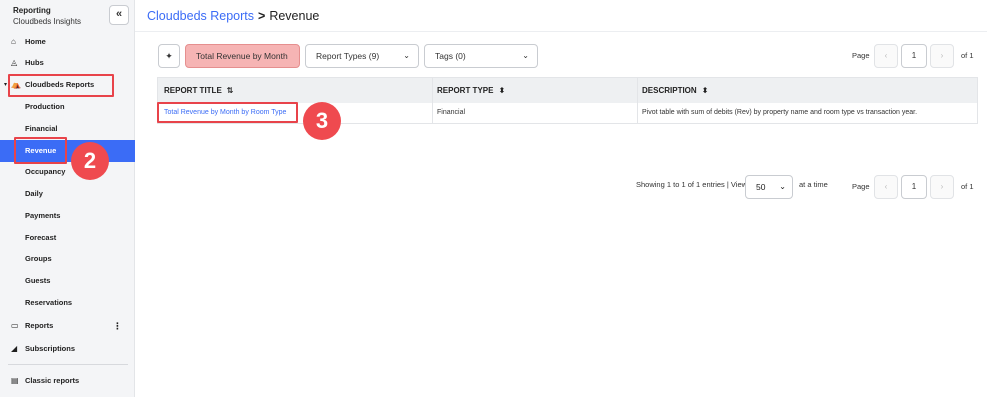  Describe the element at coordinates (15, 325) in the screenshot. I see `reports-icon: ▭` at that location.